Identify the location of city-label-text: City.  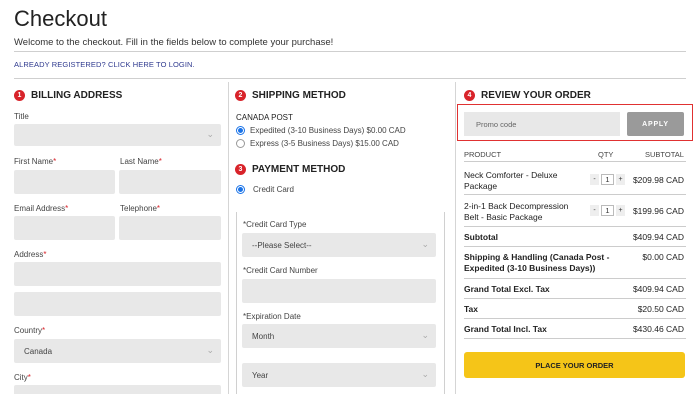
(21, 377).